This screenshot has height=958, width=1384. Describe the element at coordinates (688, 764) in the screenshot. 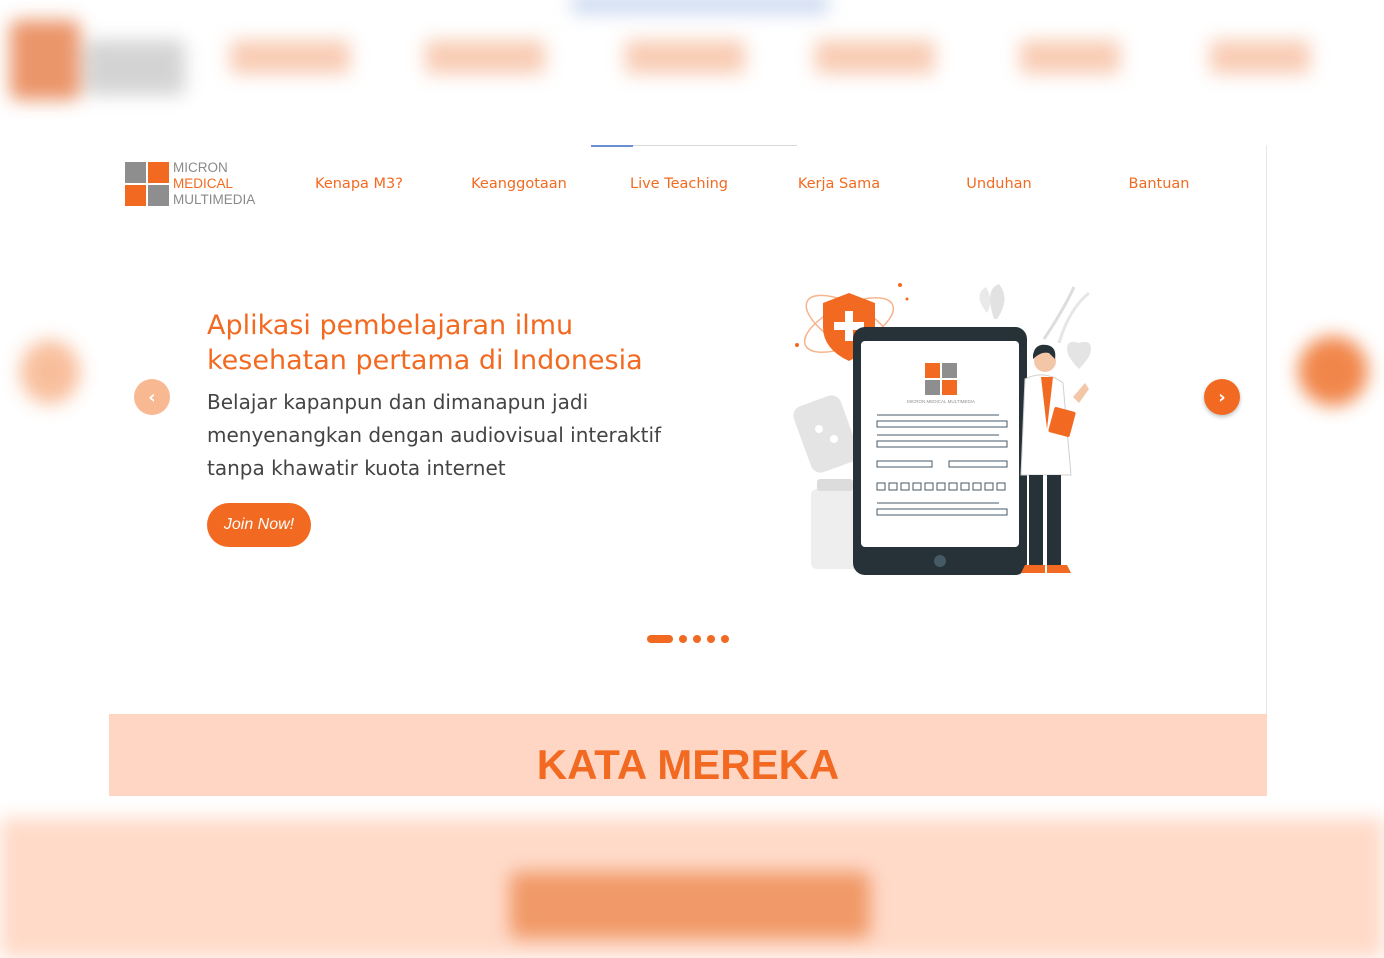

I see `testimonials-title: KATA MEREKA` at that location.